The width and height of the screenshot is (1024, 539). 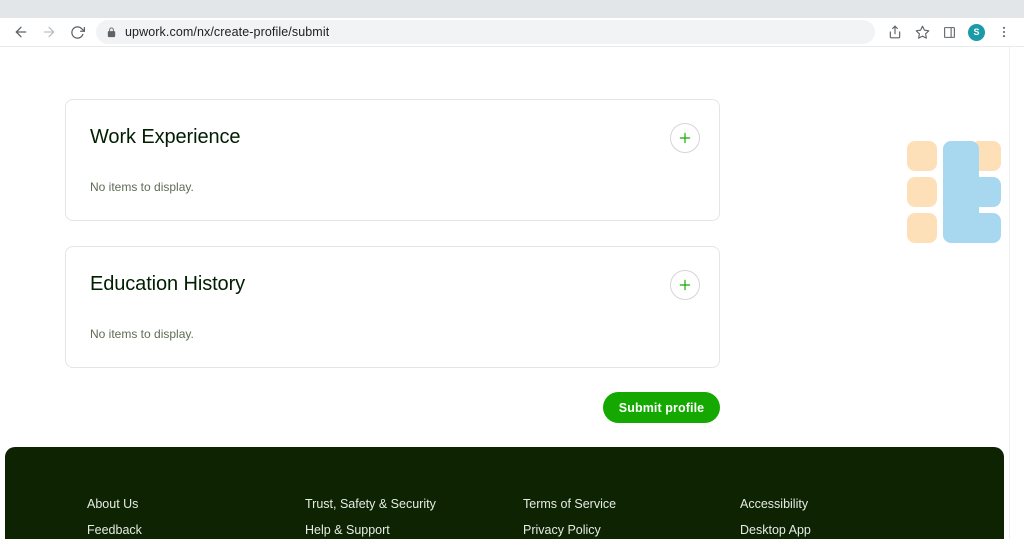 What do you see at coordinates (661, 407) in the screenshot?
I see `submit-profile-button: Submit profile` at bounding box center [661, 407].